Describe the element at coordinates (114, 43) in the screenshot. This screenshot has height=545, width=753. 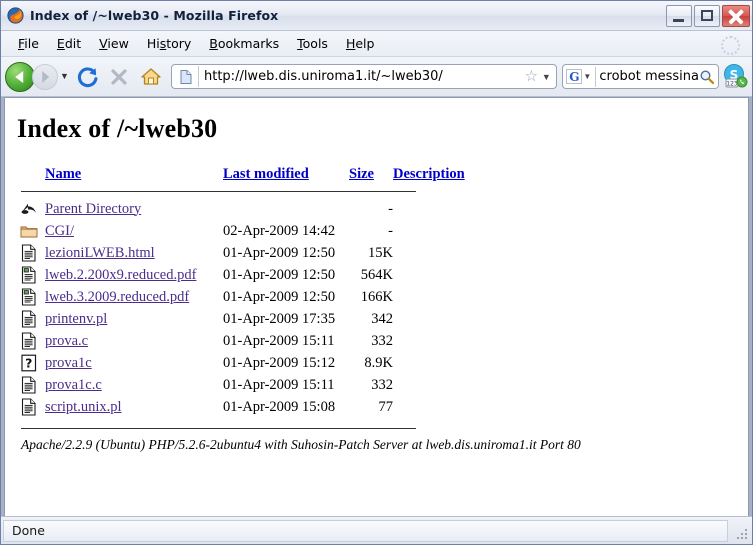
I see `menu-item-view: View` at that location.